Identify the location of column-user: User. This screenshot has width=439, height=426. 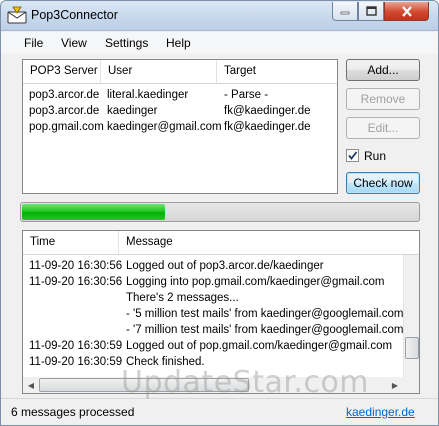
(159, 71).